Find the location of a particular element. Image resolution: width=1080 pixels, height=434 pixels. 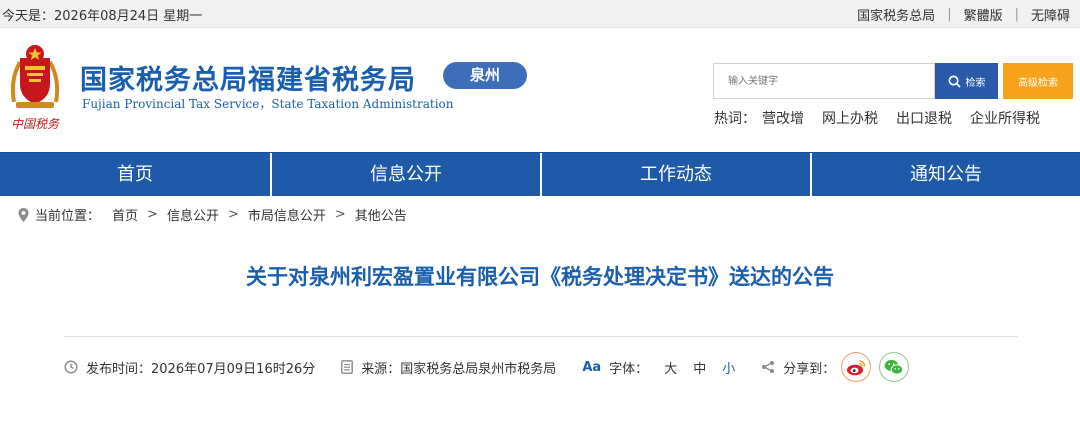

article-title: 关于对泉州利宏盈置业有限公司《税务处理决定书》送达的公告 is located at coordinates (540, 277).